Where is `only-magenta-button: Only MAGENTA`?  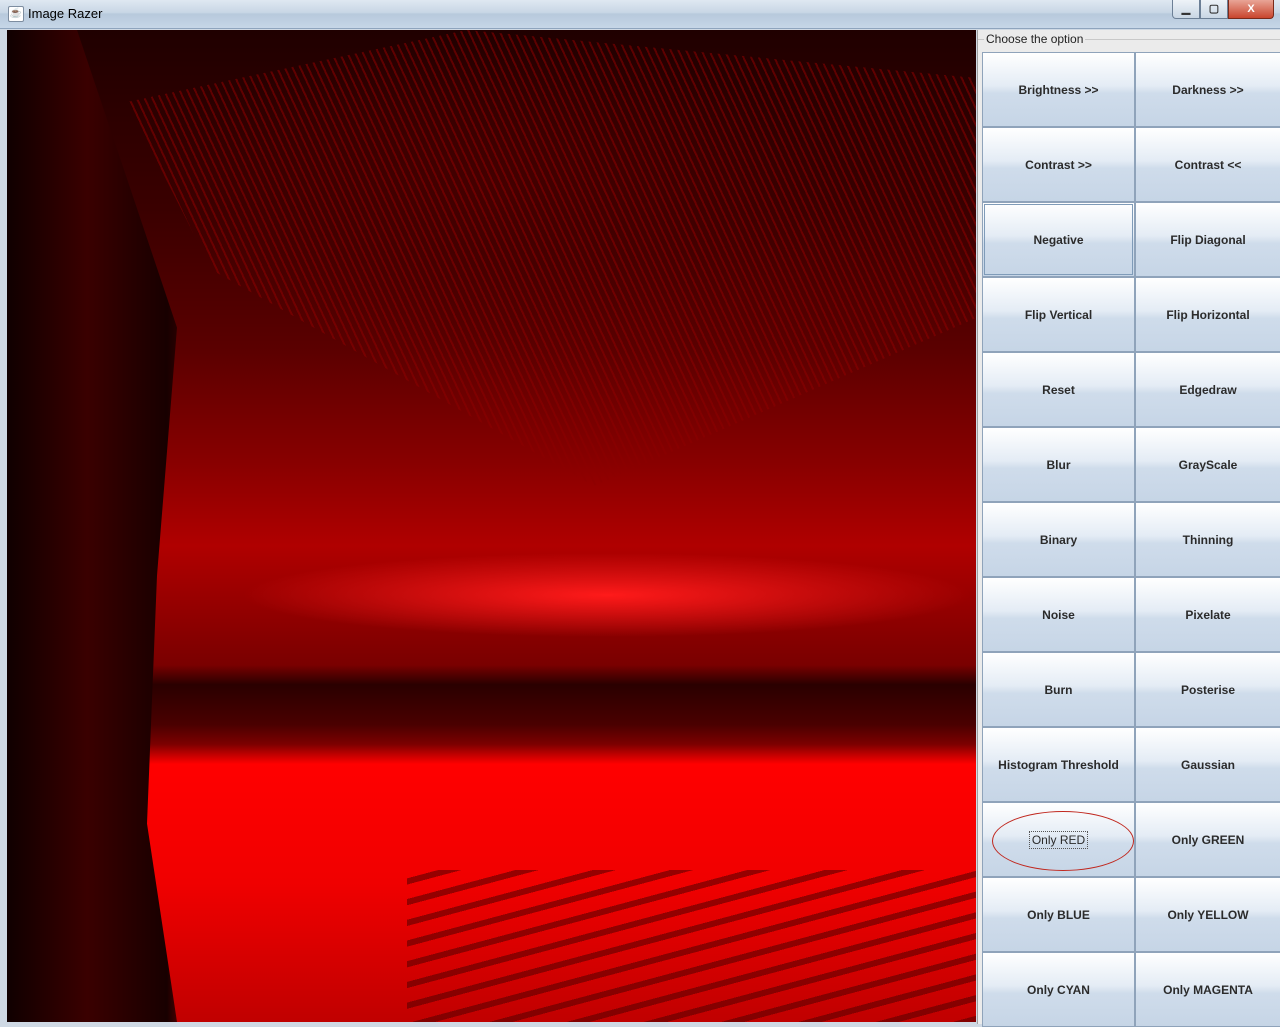 only-magenta-button: Only MAGENTA is located at coordinates (1207, 989).